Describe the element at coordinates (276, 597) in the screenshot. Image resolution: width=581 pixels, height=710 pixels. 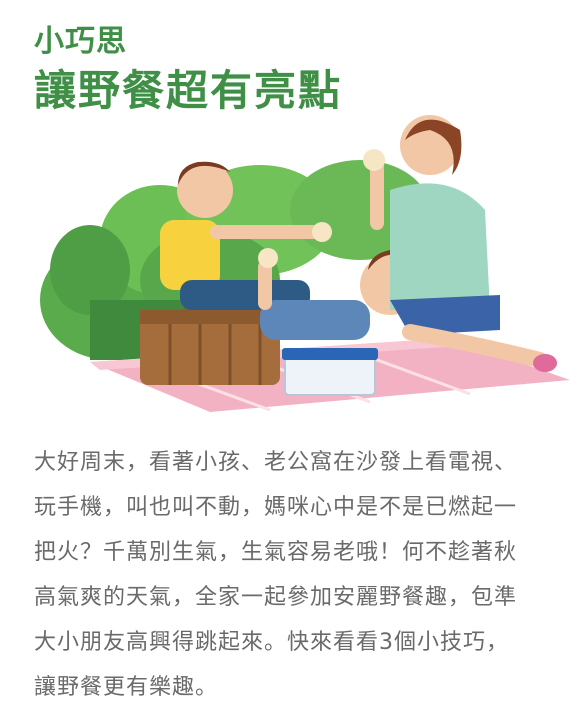
I see `body-line: 高氣爽的天氣，全家一起參加安麗野餐趣，包準` at that location.